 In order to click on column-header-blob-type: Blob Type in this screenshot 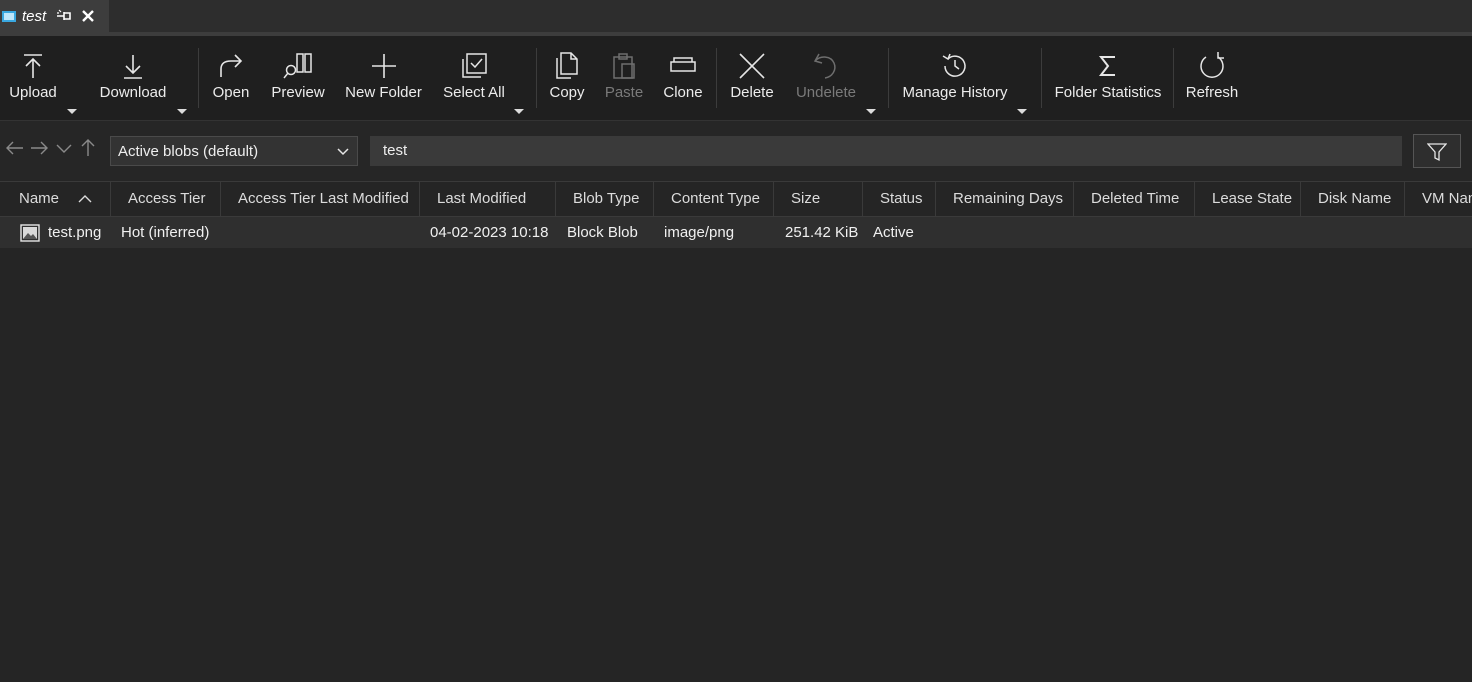, I will do `click(605, 199)`.